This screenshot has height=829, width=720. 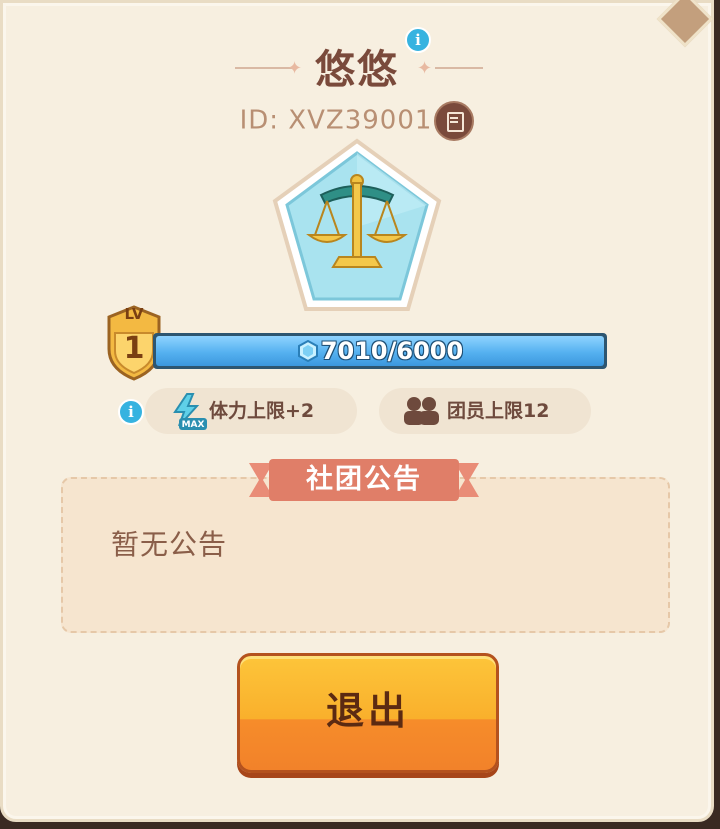 What do you see at coordinates (454, 121) in the screenshot?
I see `copy-id-icon` at bounding box center [454, 121].